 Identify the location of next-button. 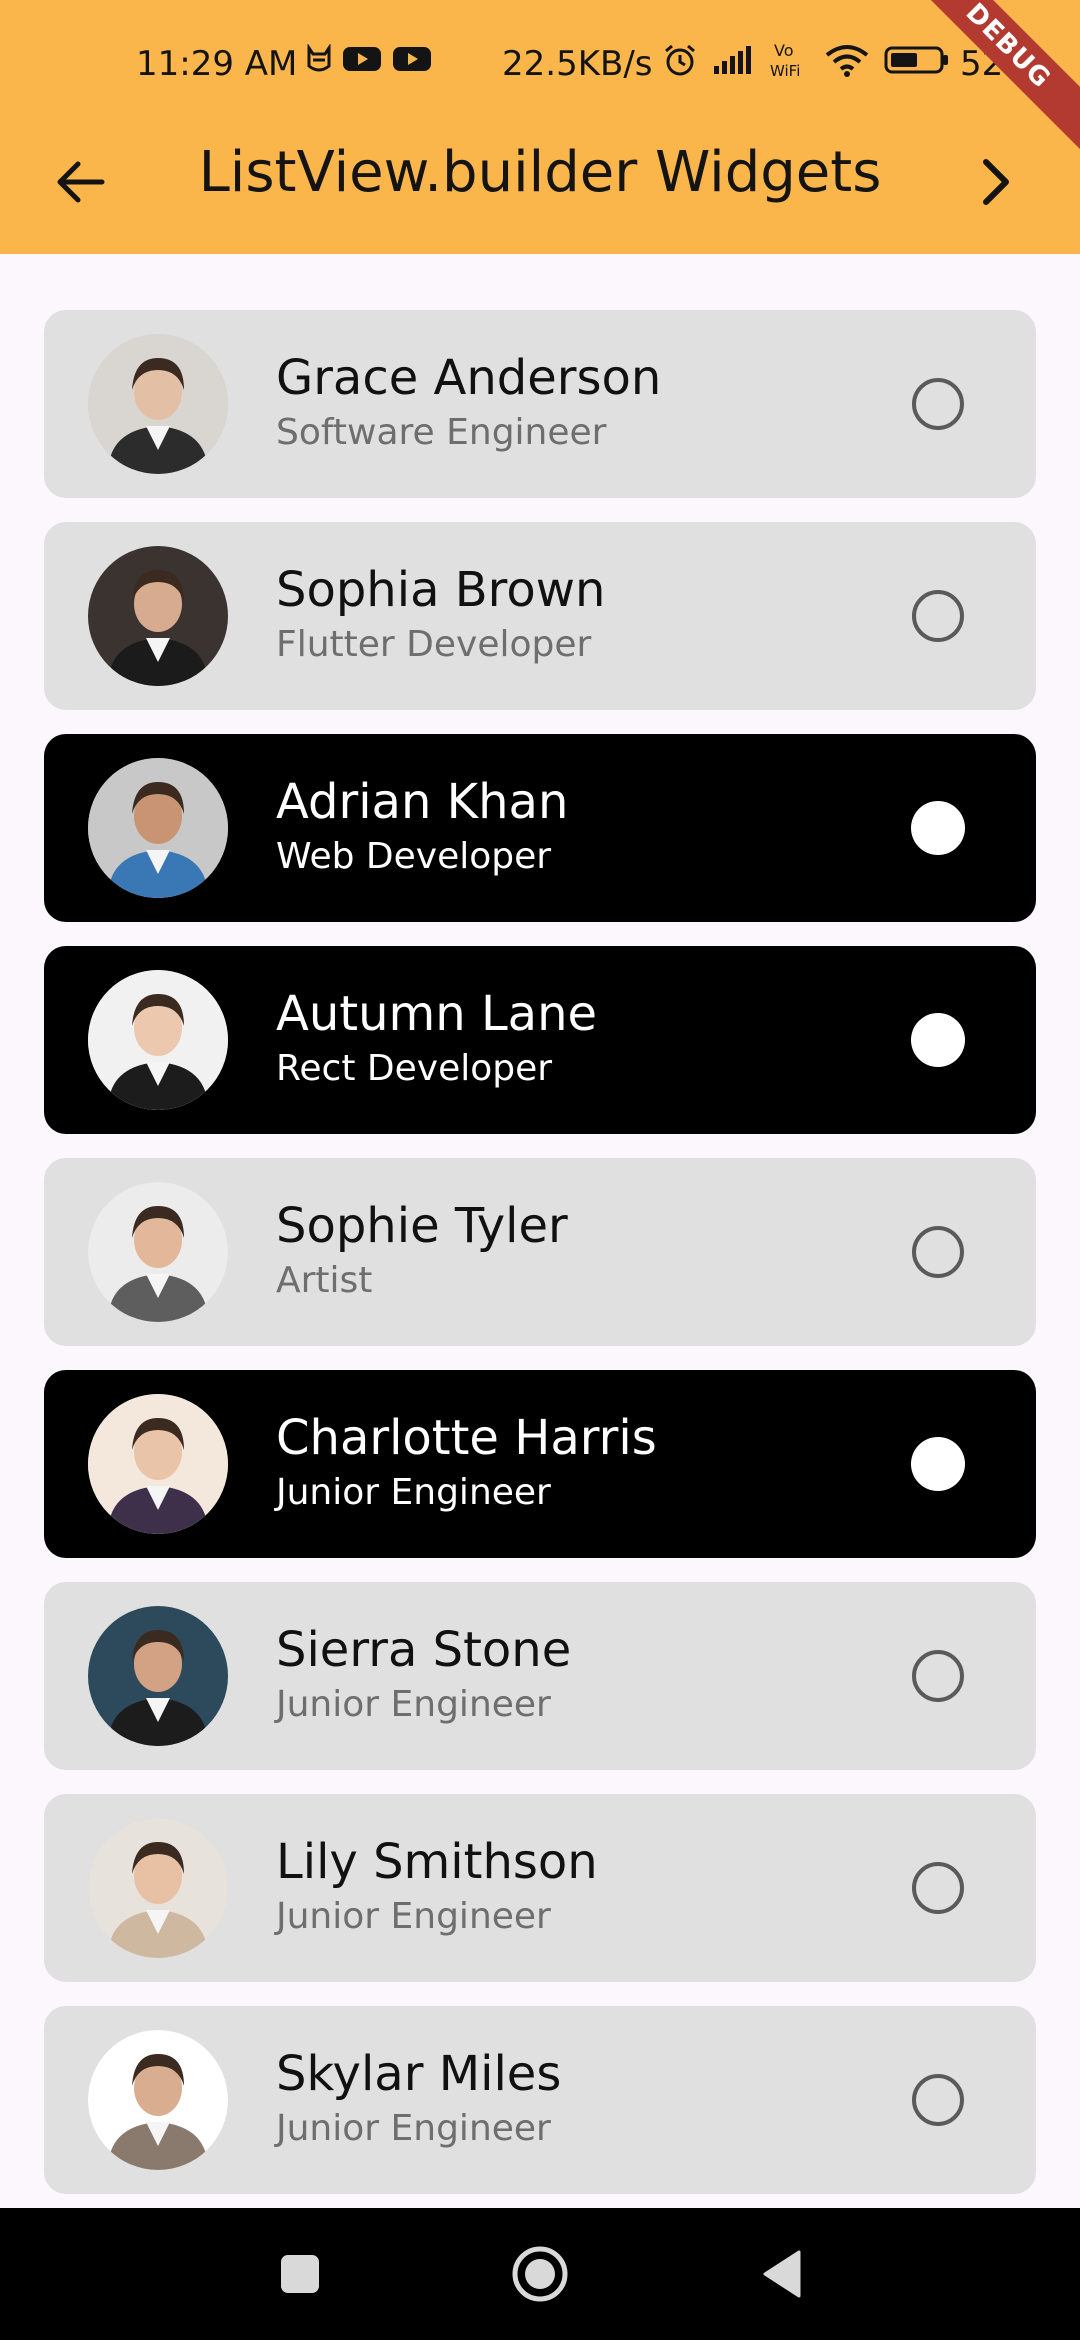
(996, 182).